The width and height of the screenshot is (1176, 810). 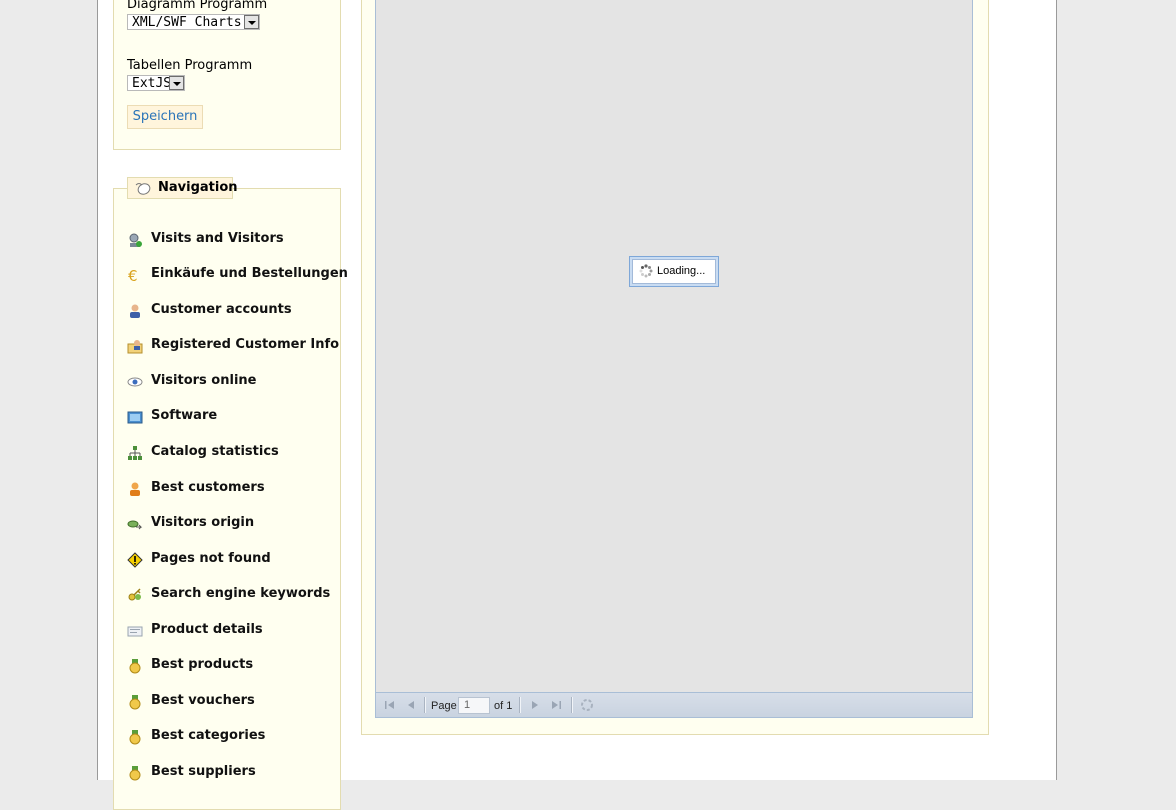 What do you see at coordinates (411, 705) in the screenshot?
I see `previous-page-icon` at bounding box center [411, 705].